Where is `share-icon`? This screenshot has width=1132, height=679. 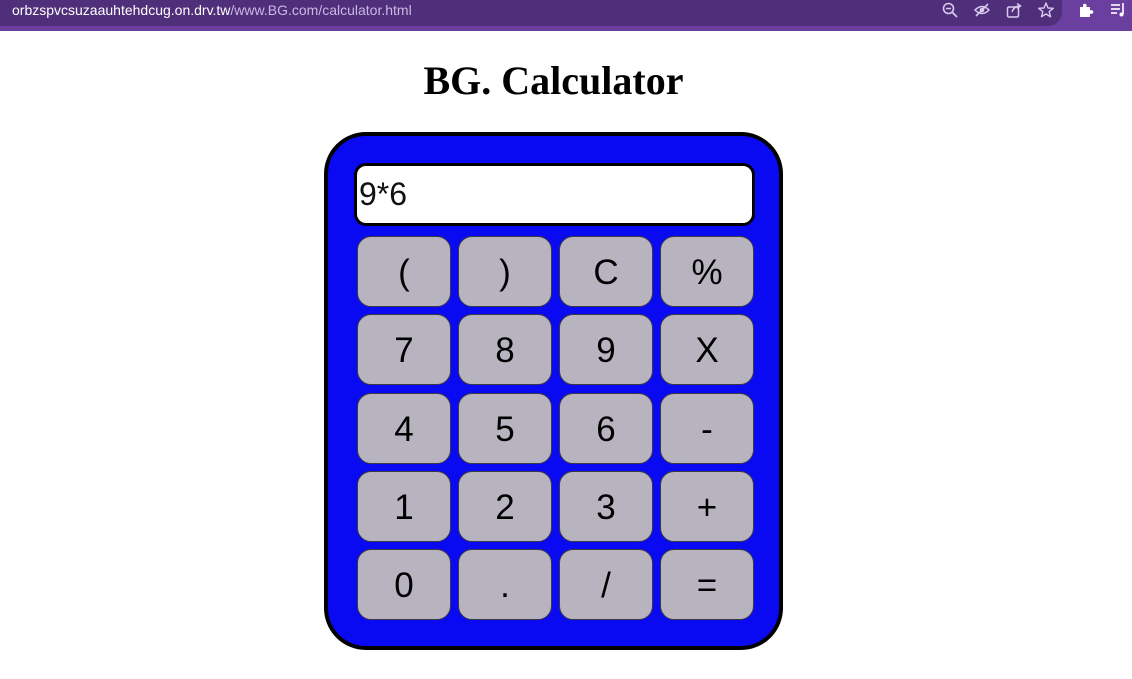 share-icon is located at coordinates (1014, 10).